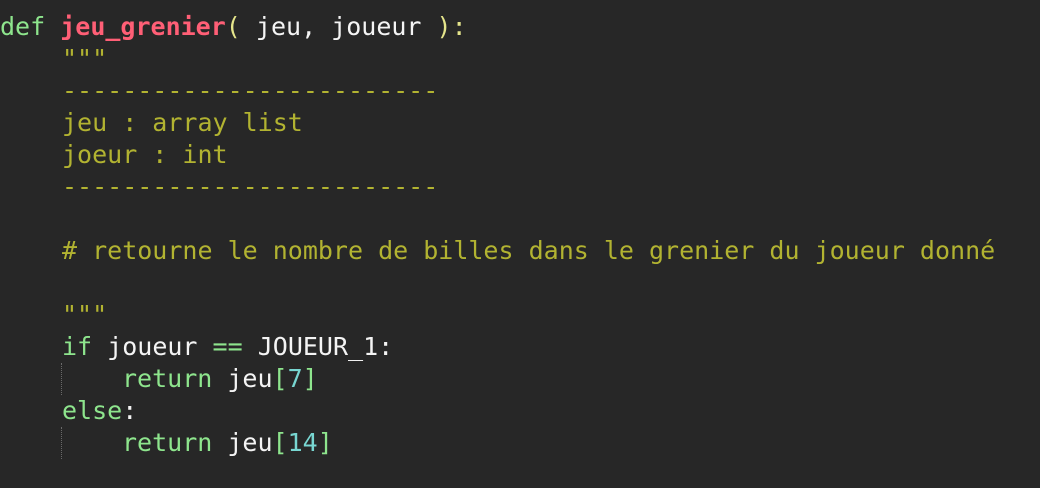 The width and height of the screenshot is (1040, 488). I want to click on if-left-operand: joueur, so click(152, 346).